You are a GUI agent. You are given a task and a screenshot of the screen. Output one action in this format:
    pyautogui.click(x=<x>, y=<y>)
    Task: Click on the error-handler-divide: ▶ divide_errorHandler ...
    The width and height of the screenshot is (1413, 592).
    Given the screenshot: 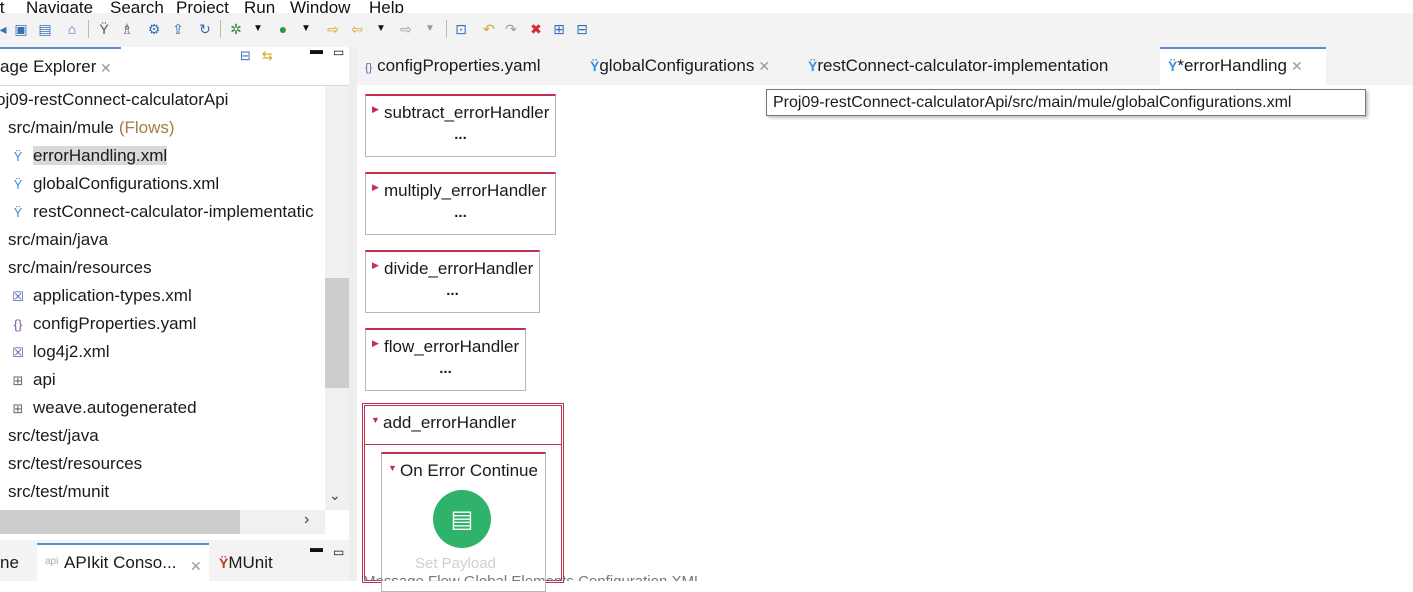 What is the action you would take?
    pyautogui.click(x=452, y=281)
    